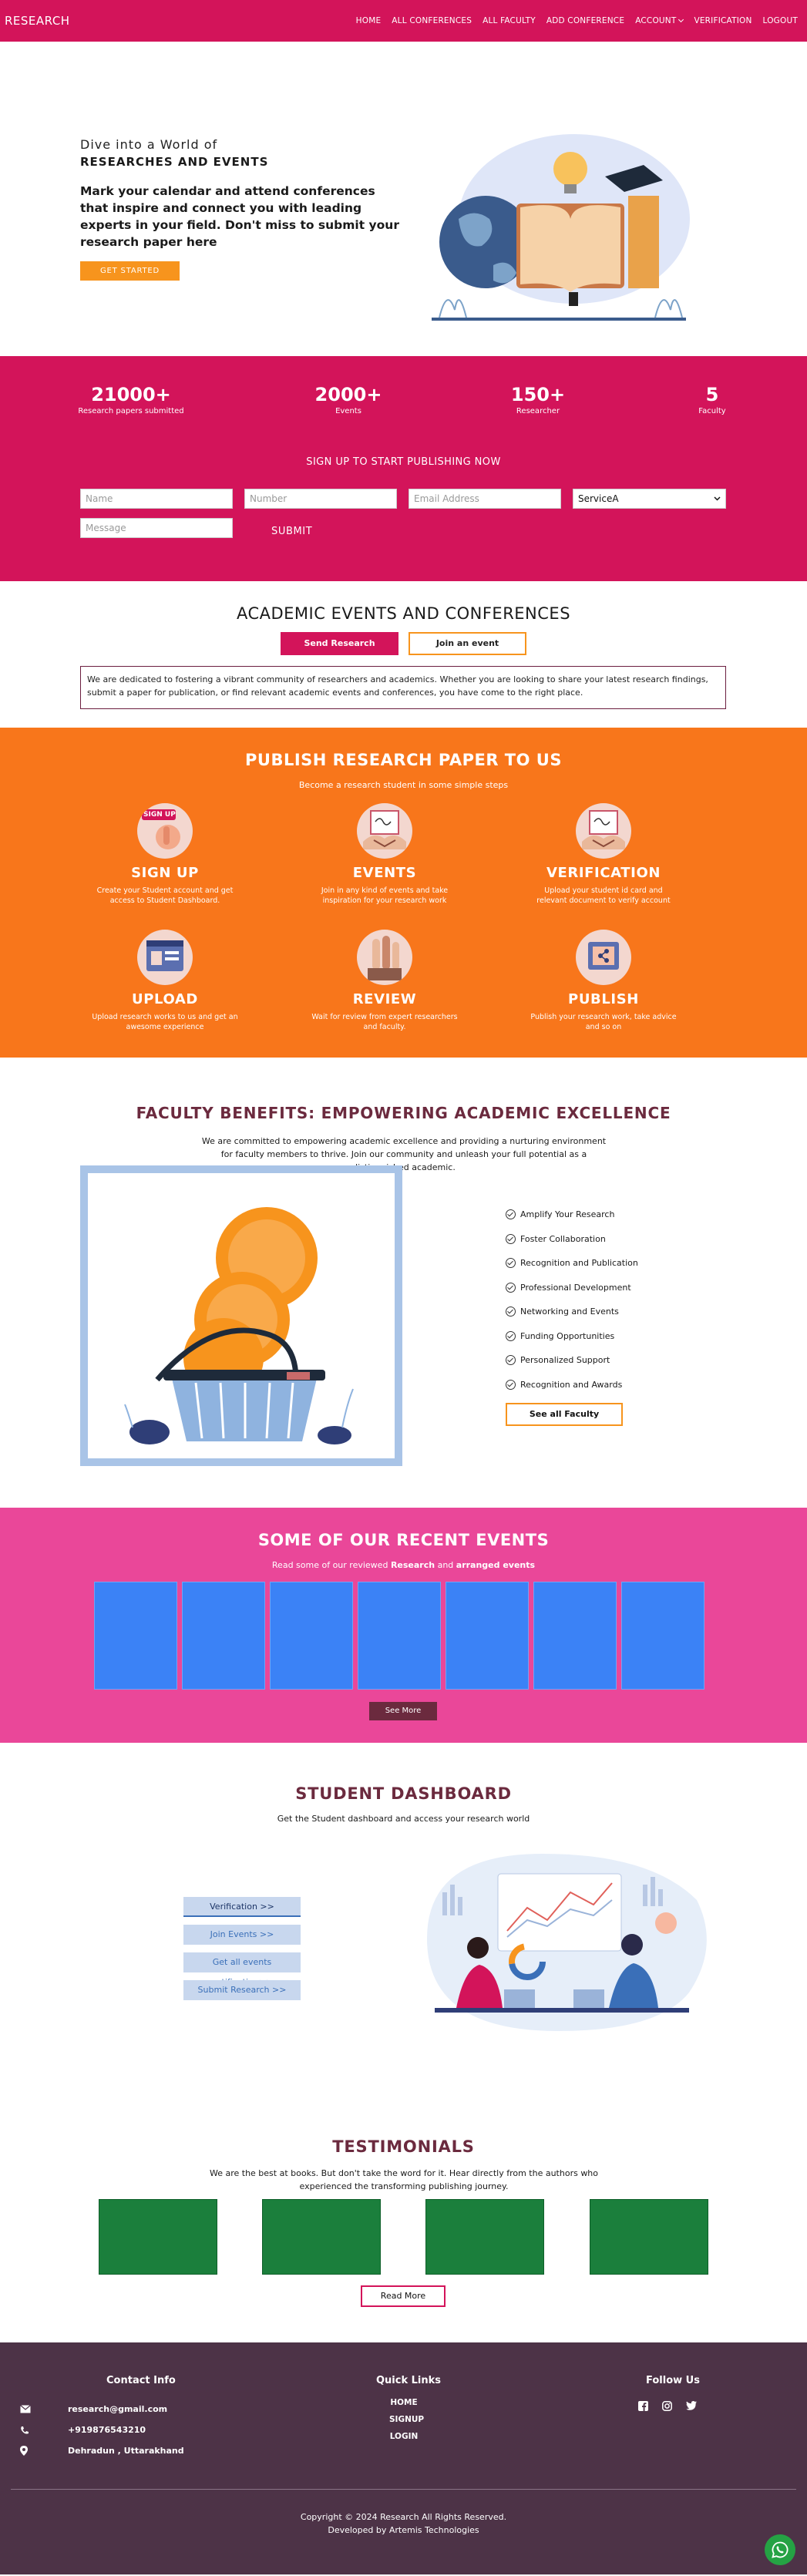 This screenshot has height=2576, width=807. Describe the element at coordinates (403, 1540) in the screenshot. I see `events-title: SOME OF OUR RECENT EVENTS` at that location.